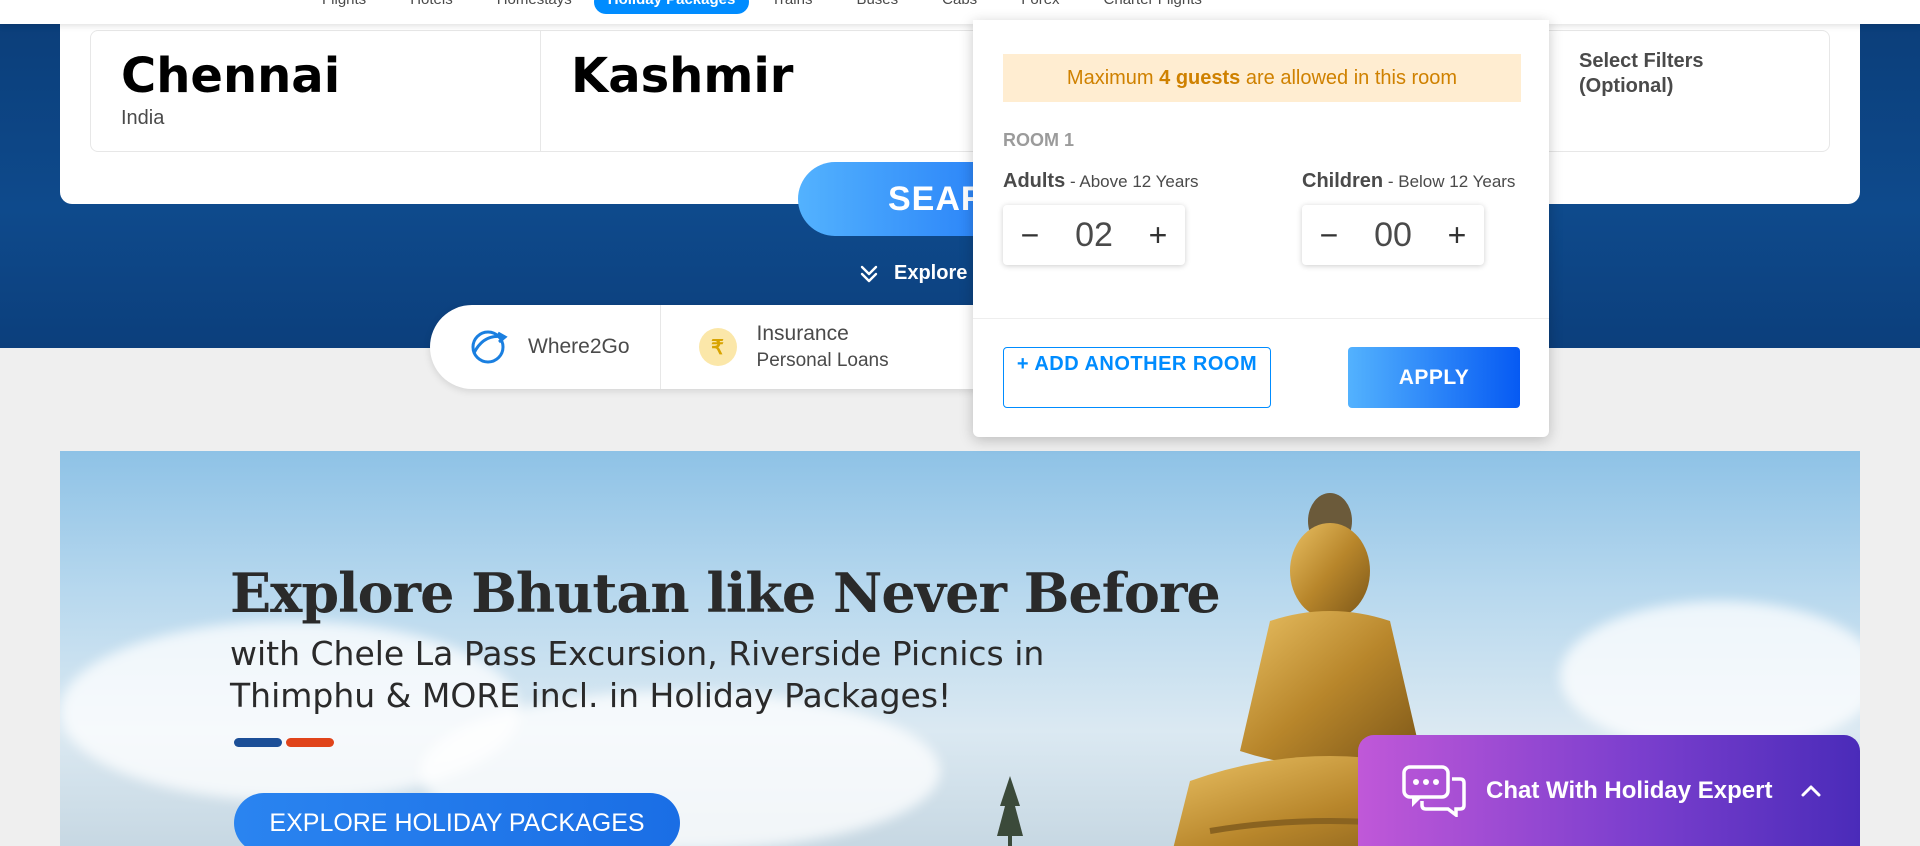 The height and width of the screenshot is (846, 1920). I want to click on nav-tab-flights: Flights, so click(344, 7).